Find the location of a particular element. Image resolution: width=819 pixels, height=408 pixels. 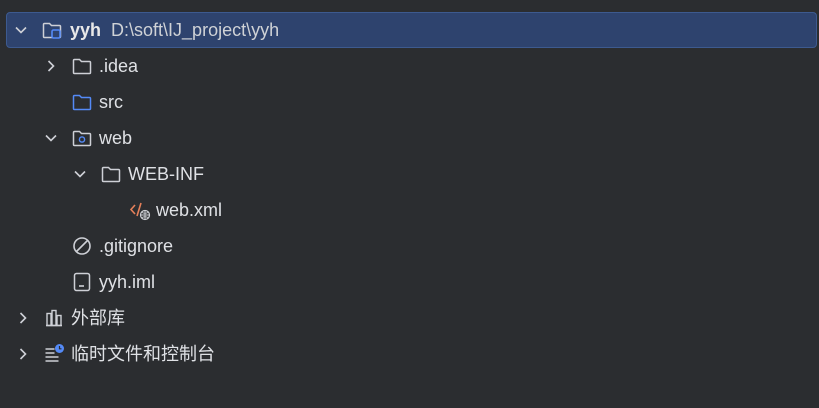

tree-row-iml: yyh.iml is located at coordinates (409, 282).